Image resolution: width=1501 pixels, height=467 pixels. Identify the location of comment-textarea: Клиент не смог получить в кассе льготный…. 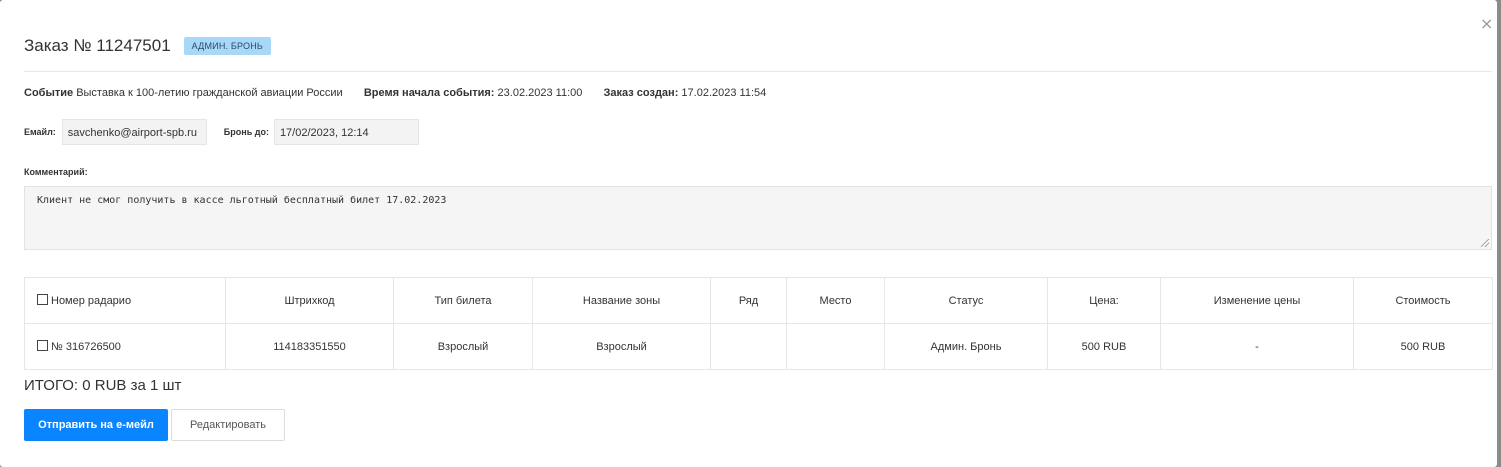
(758, 218).